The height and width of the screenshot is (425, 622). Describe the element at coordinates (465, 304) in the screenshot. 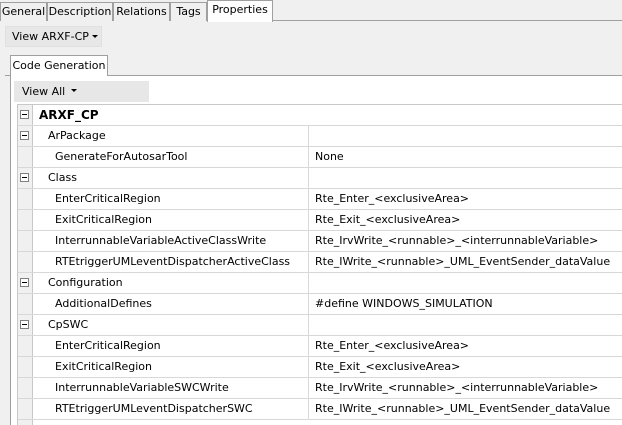

I see `property-value: #define WINDOWS_SIMULATION` at that location.